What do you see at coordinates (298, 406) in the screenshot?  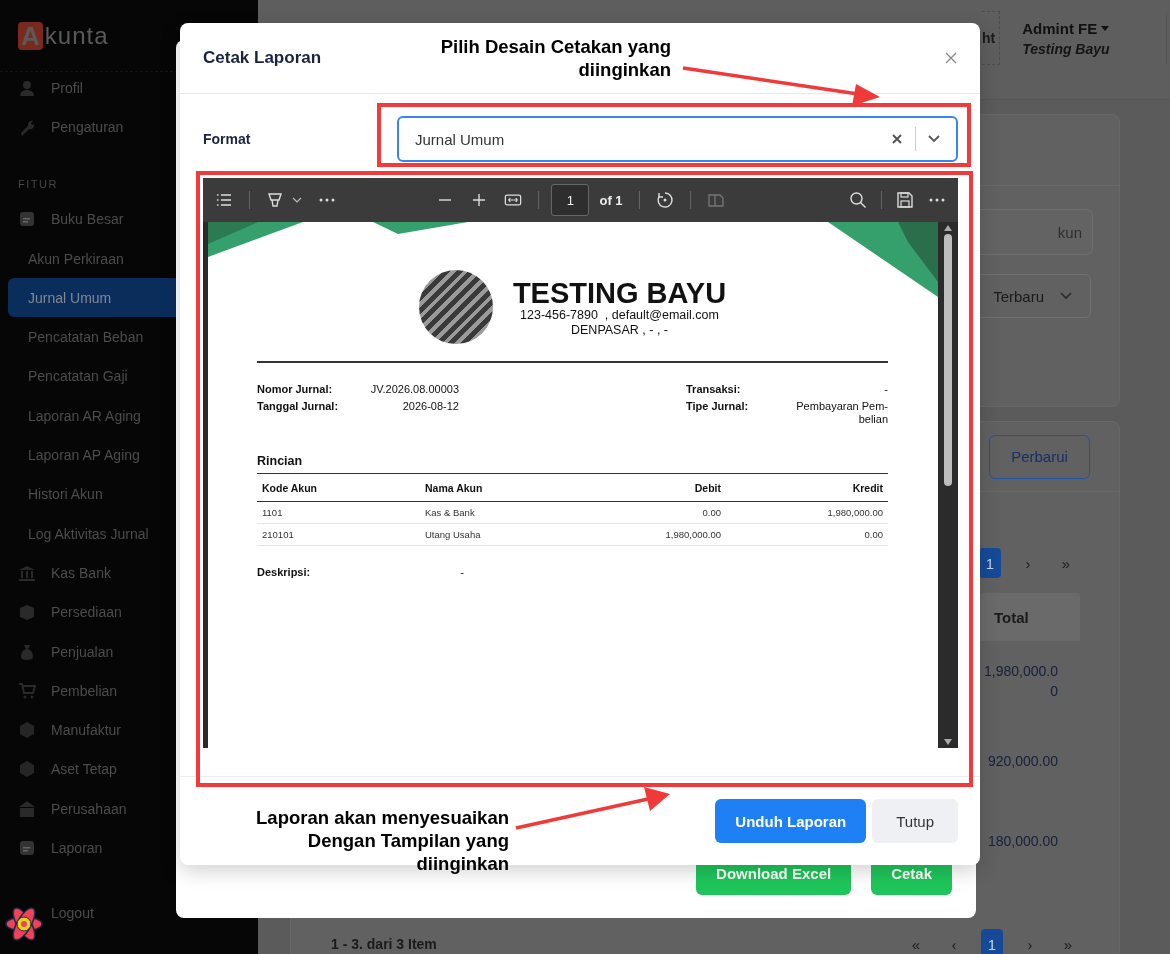 I see `field-label: Tanggal Jurnal:` at bounding box center [298, 406].